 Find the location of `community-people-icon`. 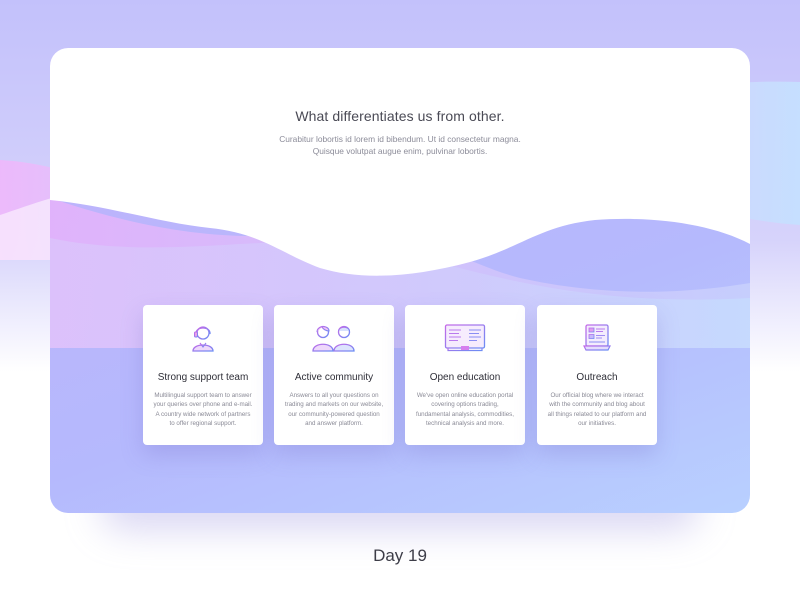

community-people-icon is located at coordinates (334, 337).